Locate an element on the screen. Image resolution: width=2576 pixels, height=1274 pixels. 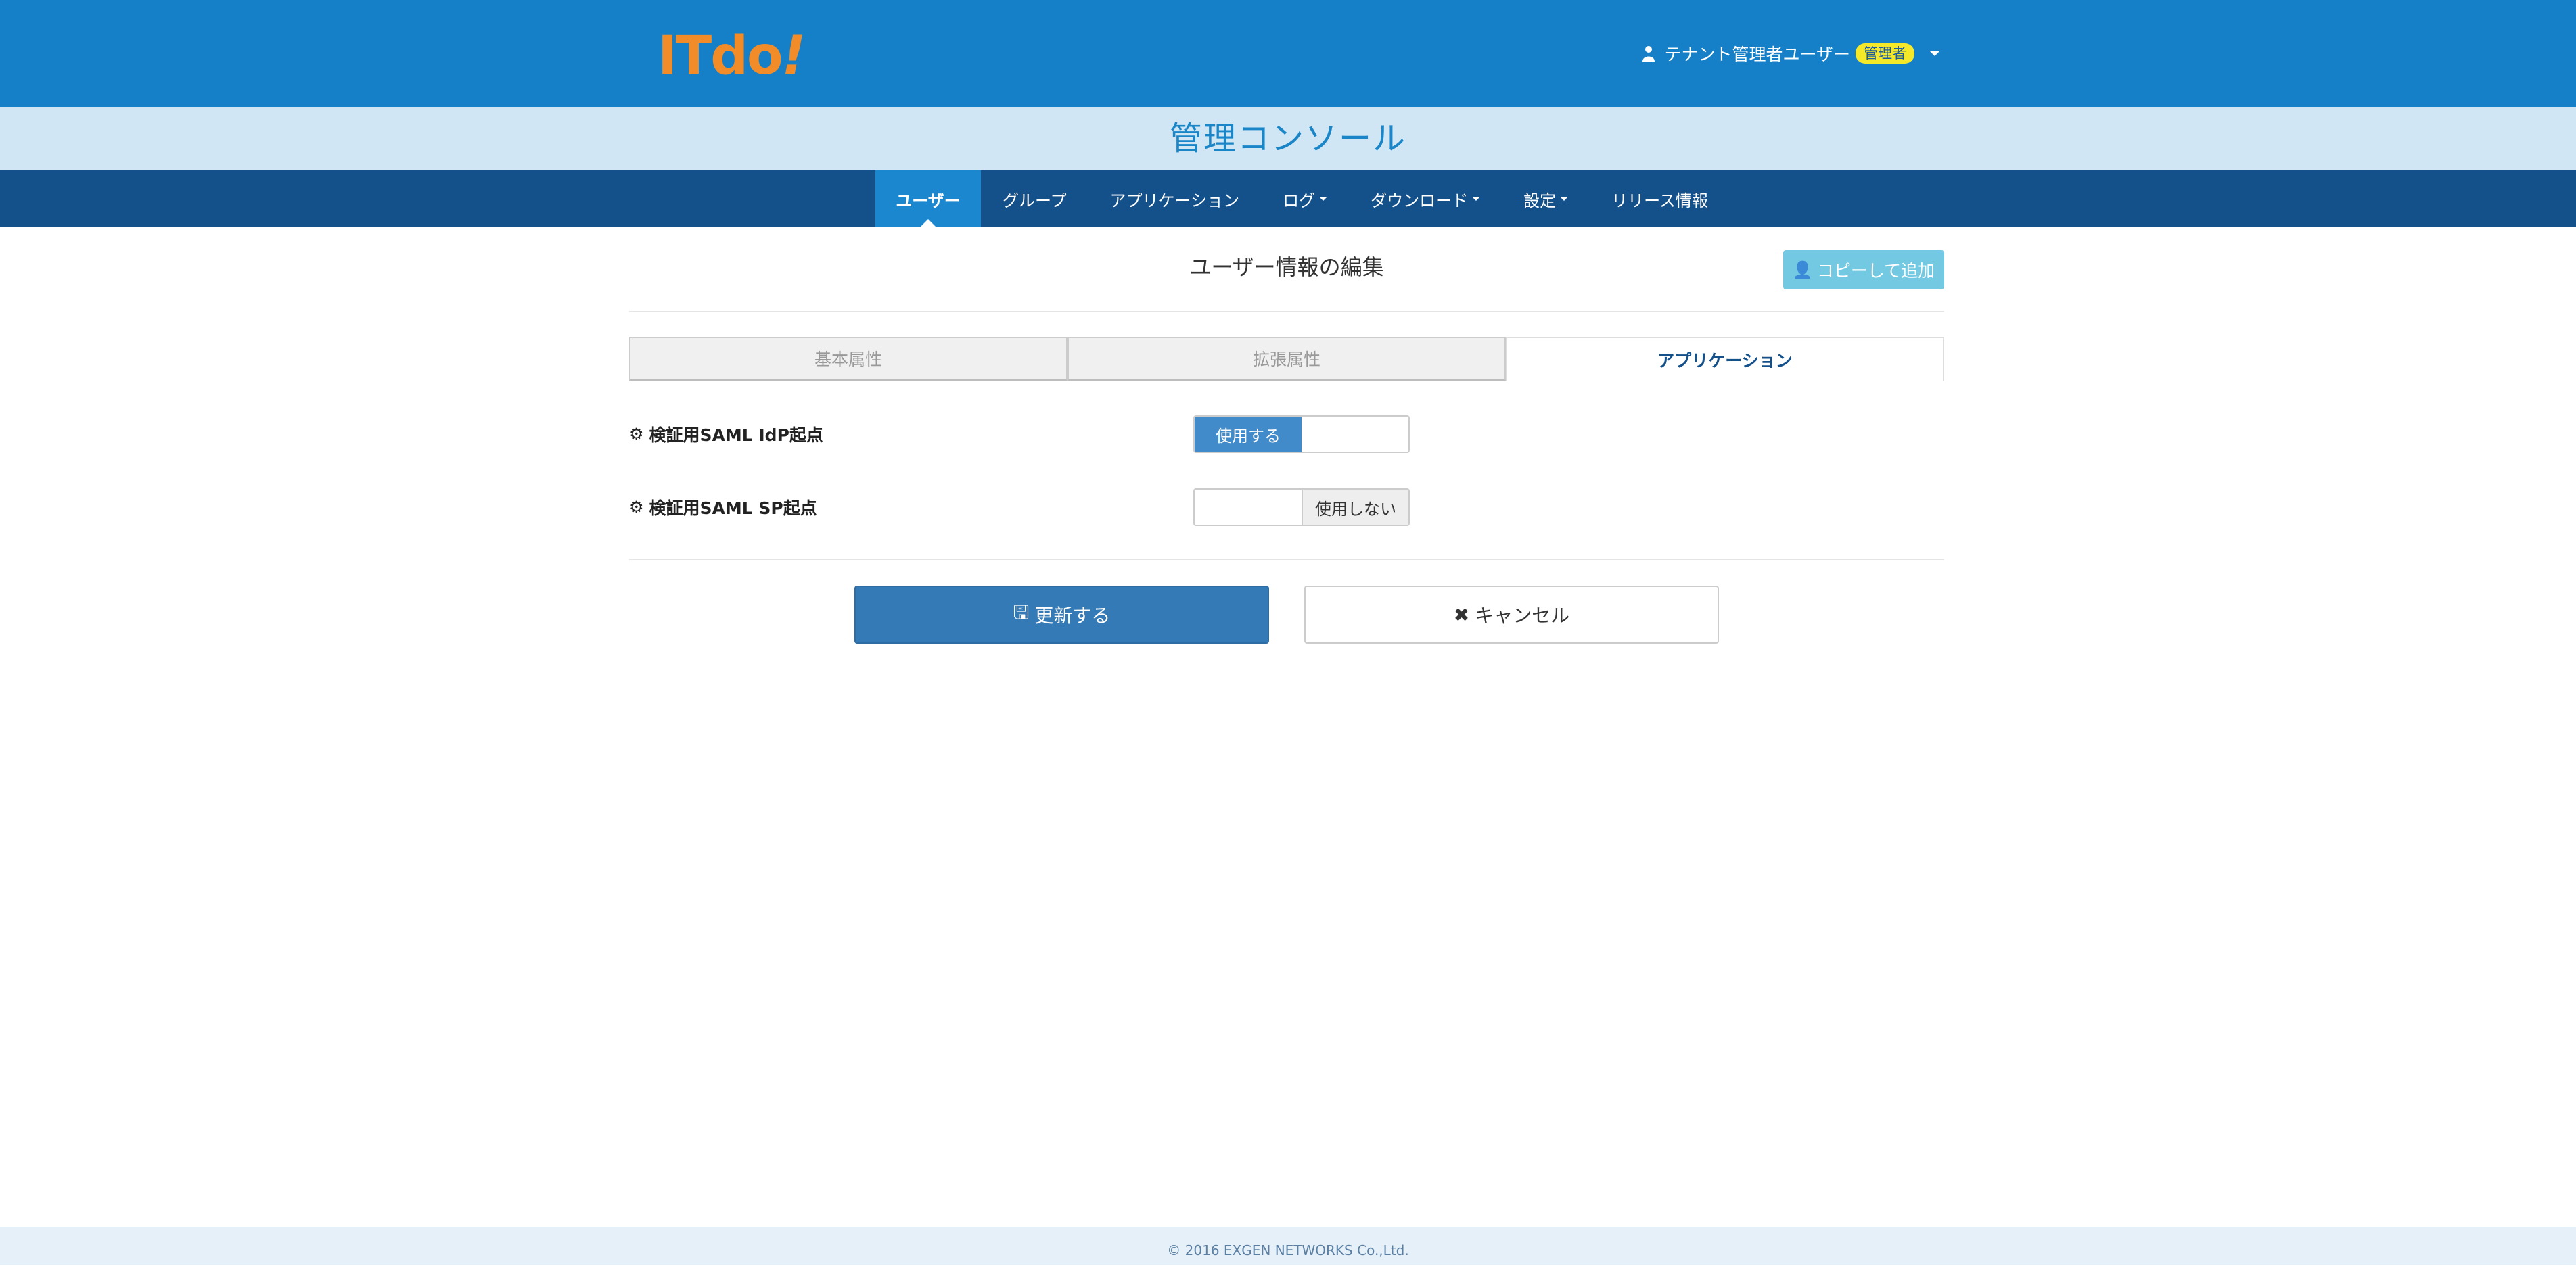
user-menu: テナント管理者ユーザー 管理者 is located at coordinates (1791, 53).